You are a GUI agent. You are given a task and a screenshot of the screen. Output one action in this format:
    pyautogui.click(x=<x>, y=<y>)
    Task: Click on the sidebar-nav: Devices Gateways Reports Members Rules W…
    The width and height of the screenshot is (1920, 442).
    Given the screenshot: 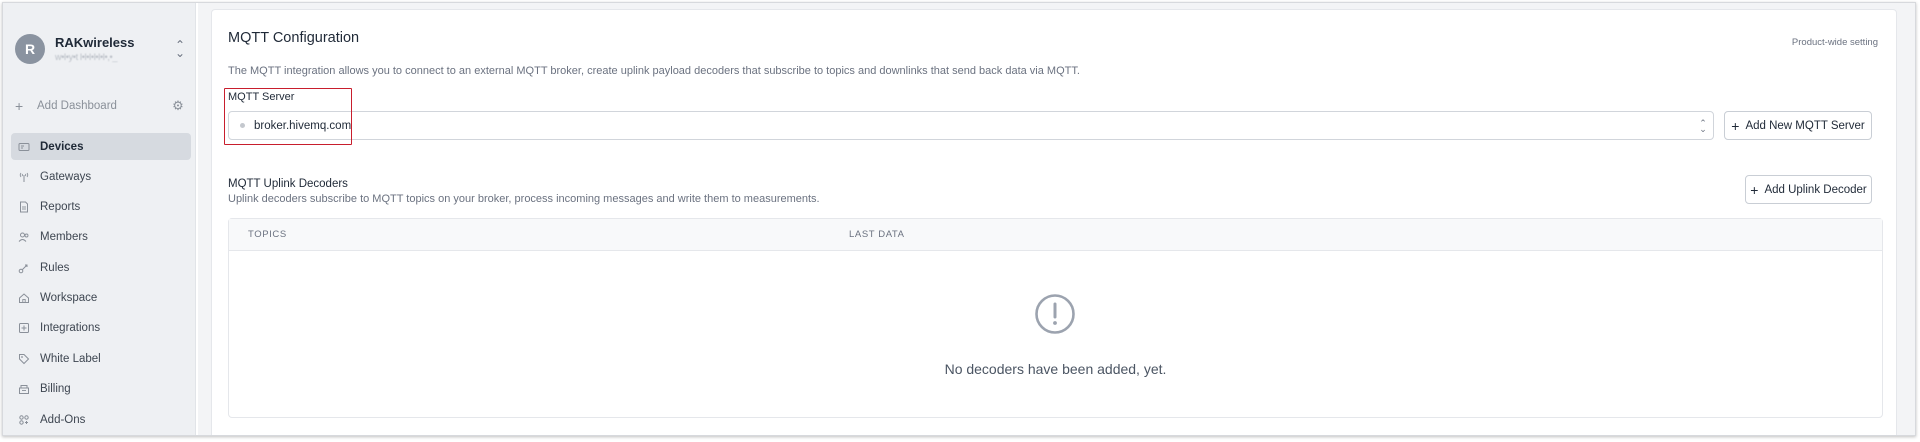 What is the action you would take?
    pyautogui.click(x=101, y=284)
    